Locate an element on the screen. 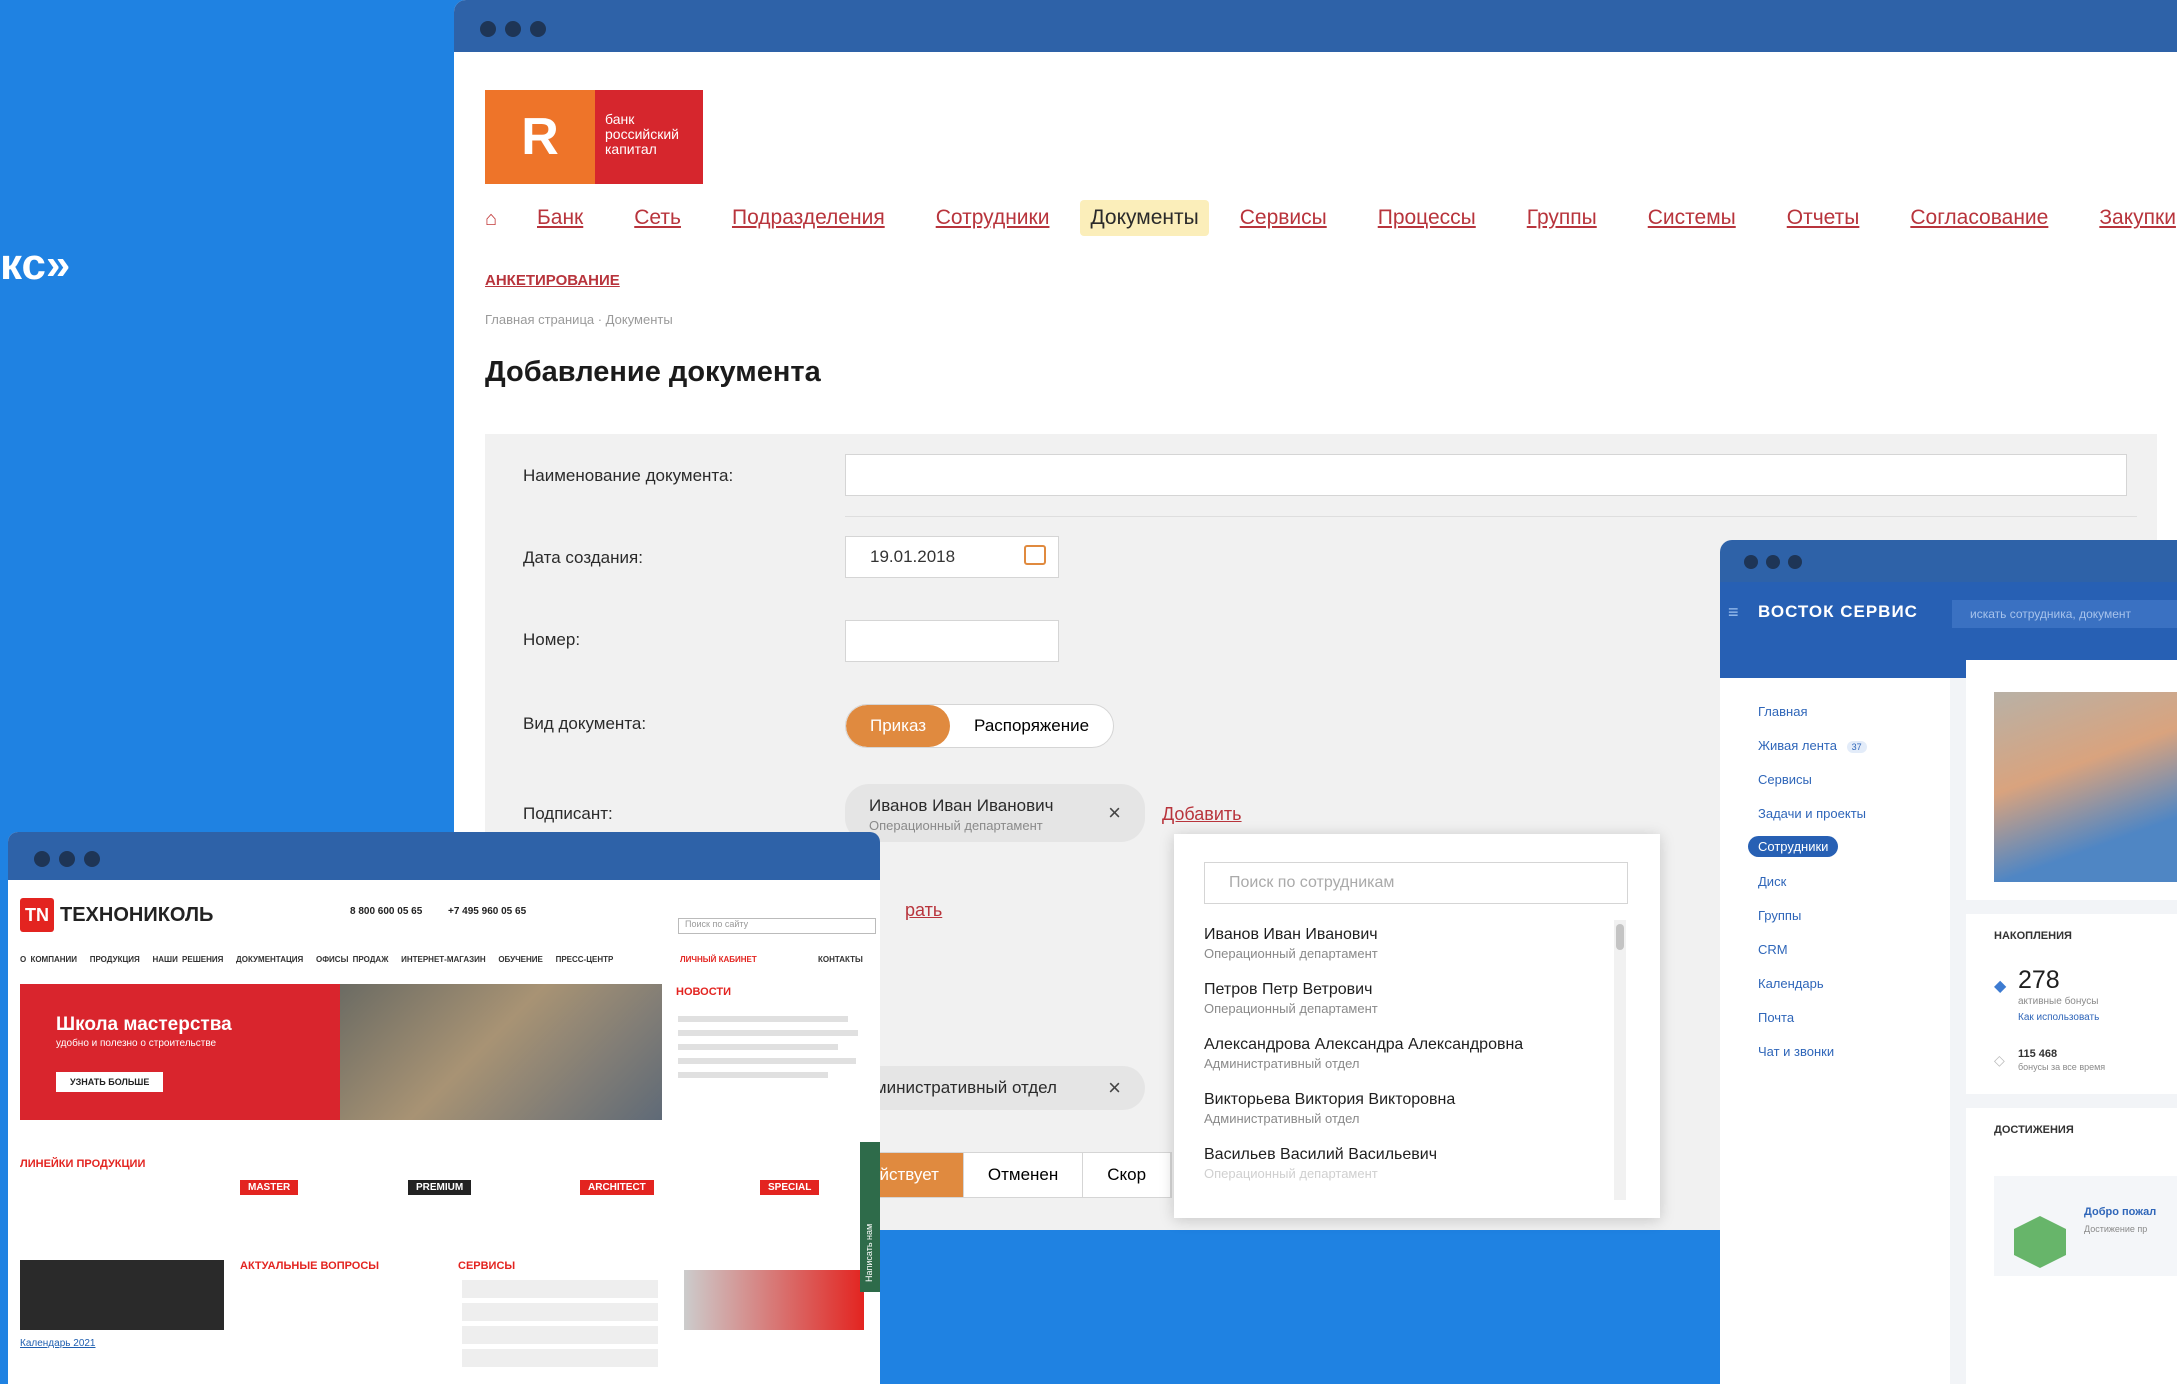 This screenshot has height=1384, width=2177. status-soon: Скор is located at coordinates (1127, 1175).